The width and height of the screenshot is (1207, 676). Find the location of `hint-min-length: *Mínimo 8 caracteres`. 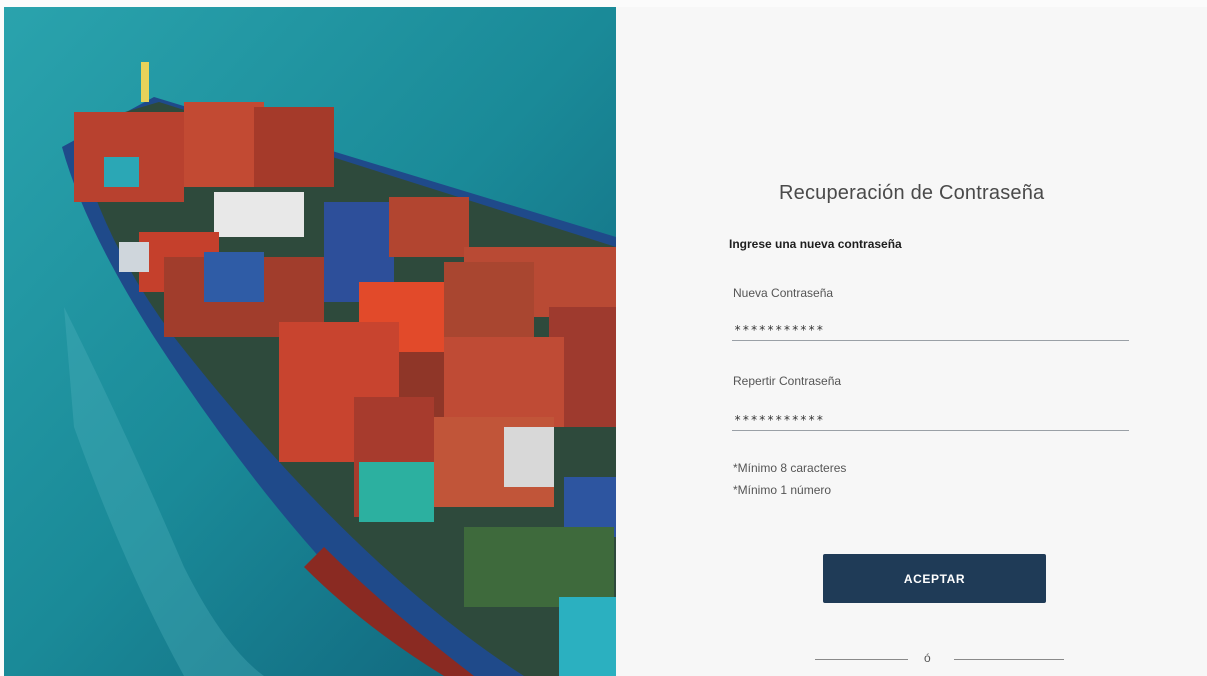

hint-min-length: *Mínimo 8 caracteres is located at coordinates (790, 468).